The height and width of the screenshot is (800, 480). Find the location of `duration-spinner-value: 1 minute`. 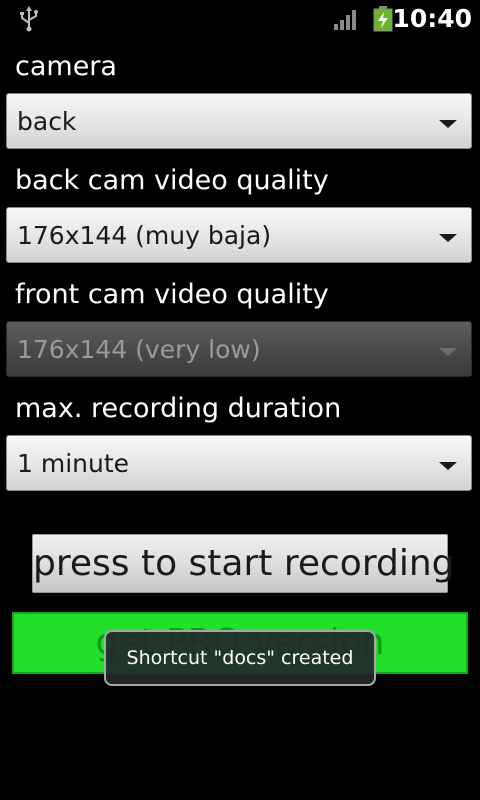

duration-spinner-value: 1 minute is located at coordinates (73, 463).